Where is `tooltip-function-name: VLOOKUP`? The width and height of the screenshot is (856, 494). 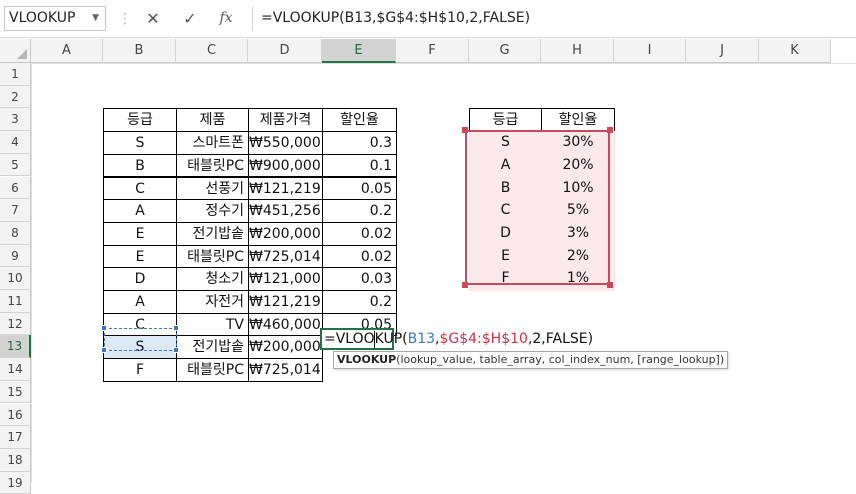
tooltip-function-name: VLOOKUP is located at coordinates (366, 359).